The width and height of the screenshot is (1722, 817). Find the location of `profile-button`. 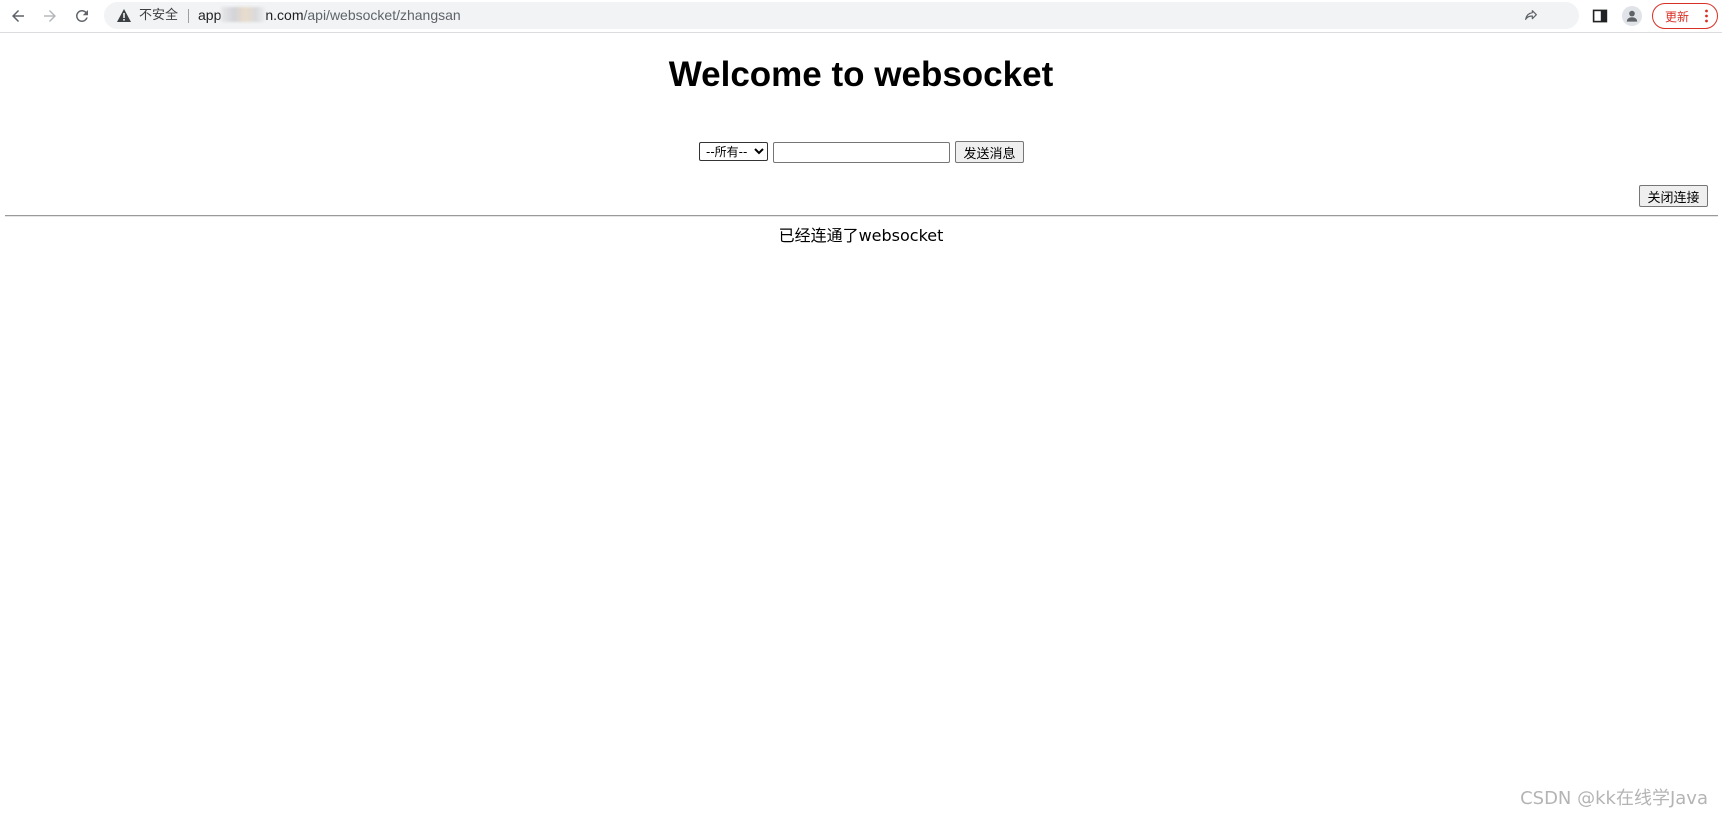

profile-button is located at coordinates (1632, 16).